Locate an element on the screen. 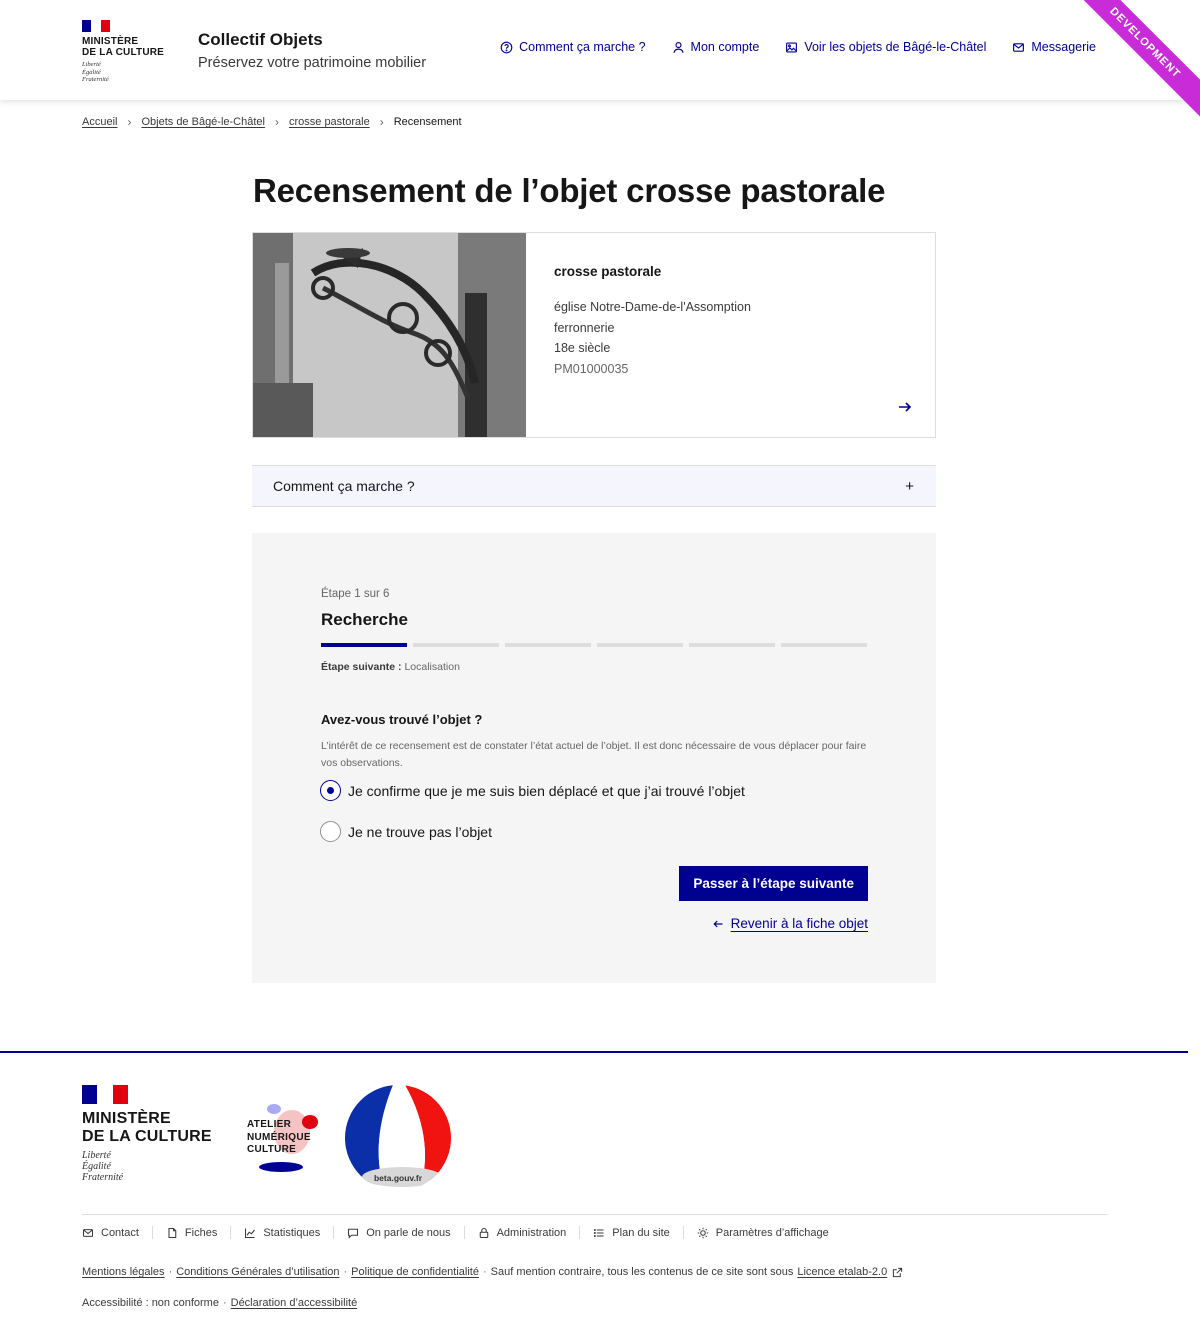 This screenshot has width=1200, height=1338. object-title: crosse pastorale is located at coordinates (744, 272).